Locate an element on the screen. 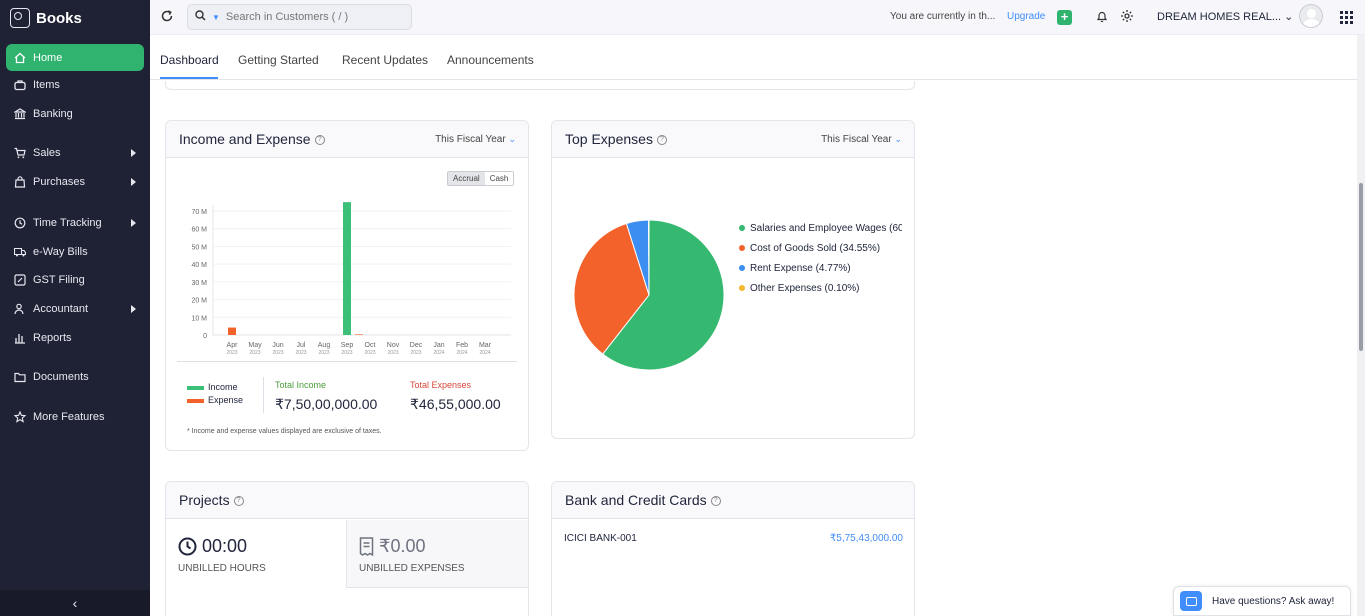  sidebar-item-reports: Reports is located at coordinates (75, 337).